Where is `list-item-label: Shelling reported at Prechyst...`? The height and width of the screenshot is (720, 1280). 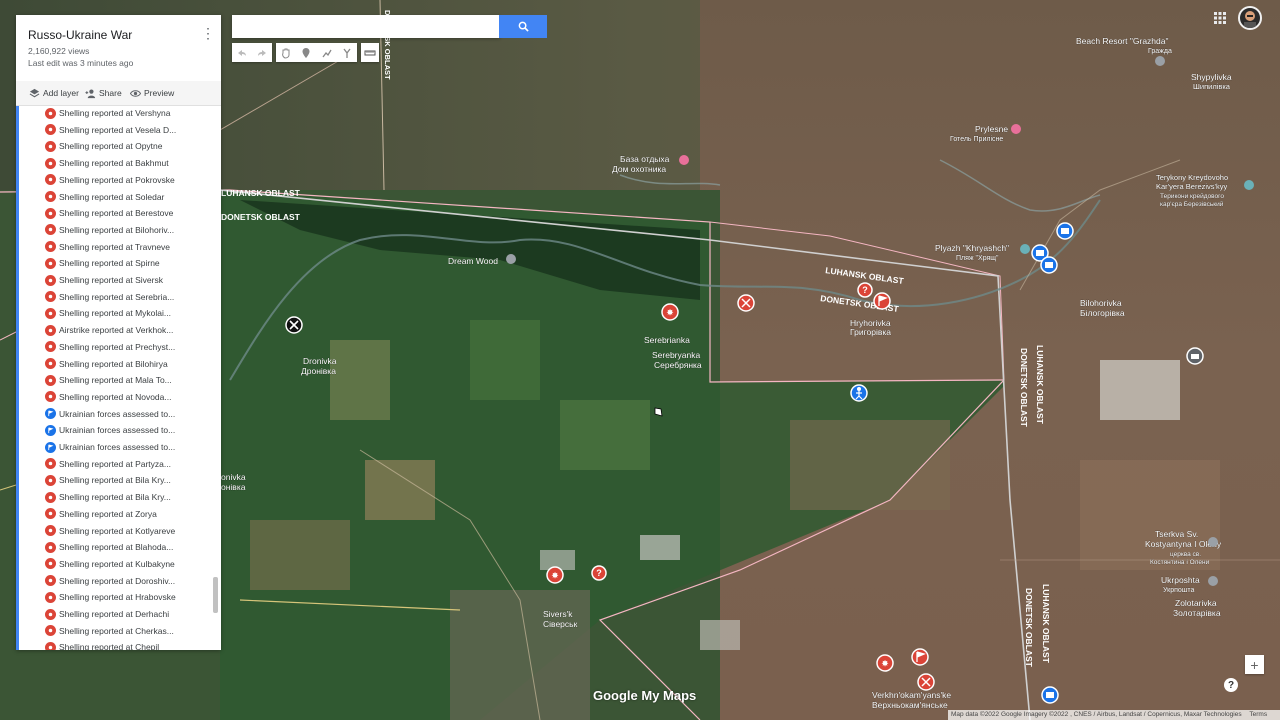 list-item-label: Shelling reported at Prechyst... is located at coordinates (117, 346).